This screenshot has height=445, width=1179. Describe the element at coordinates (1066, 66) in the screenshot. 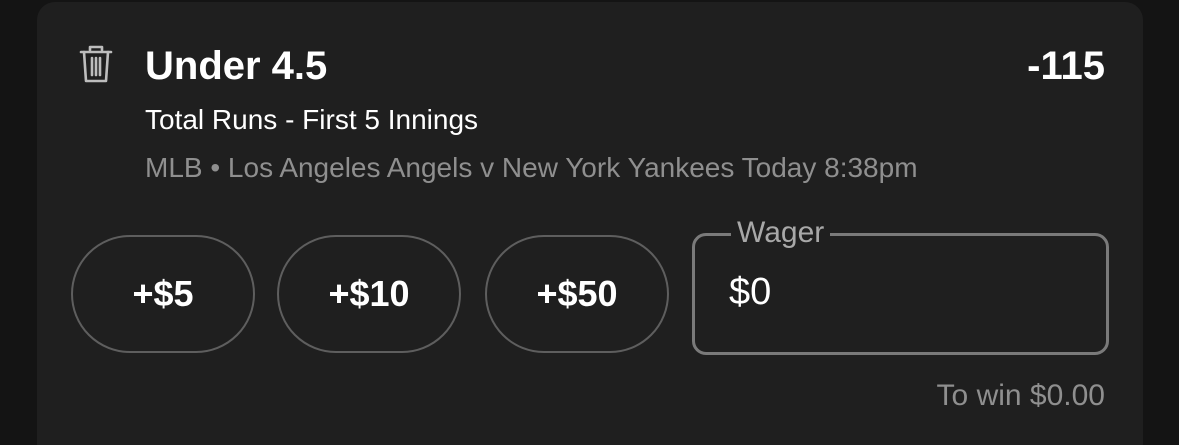

I see `bet-odds: -115` at that location.